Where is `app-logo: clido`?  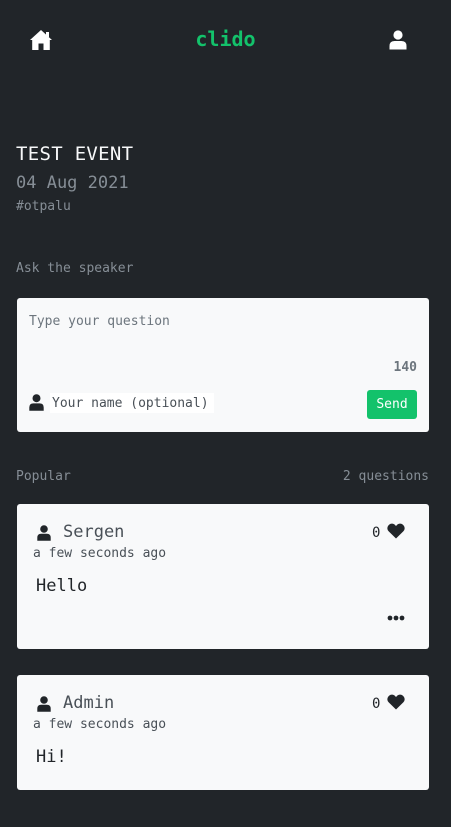 app-logo: clido is located at coordinates (225, 39).